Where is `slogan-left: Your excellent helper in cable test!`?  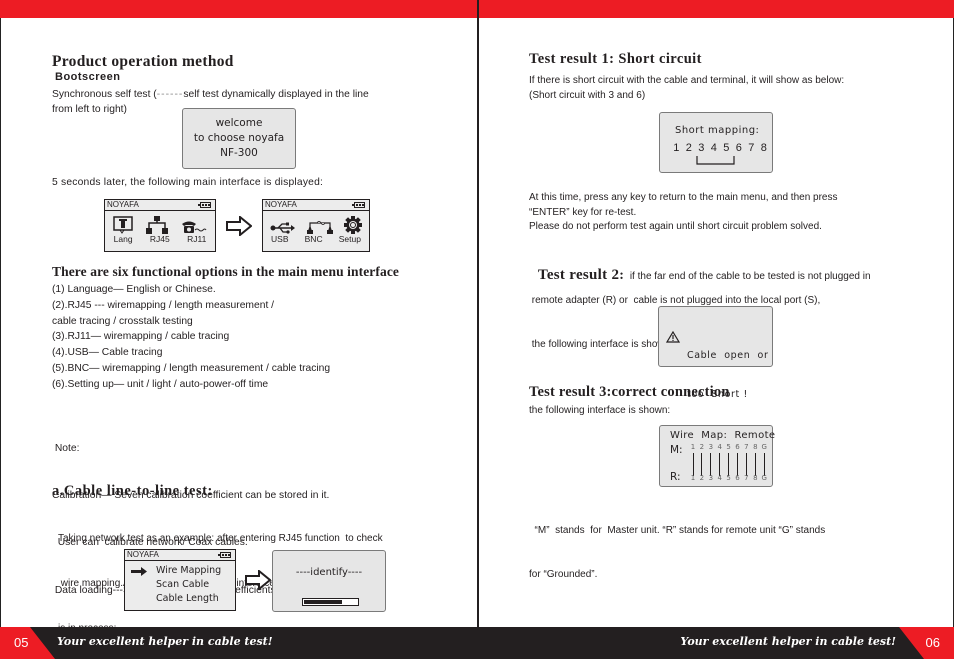
slogan-left: Your excellent helper in cable test! is located at coordinates (165, 641).